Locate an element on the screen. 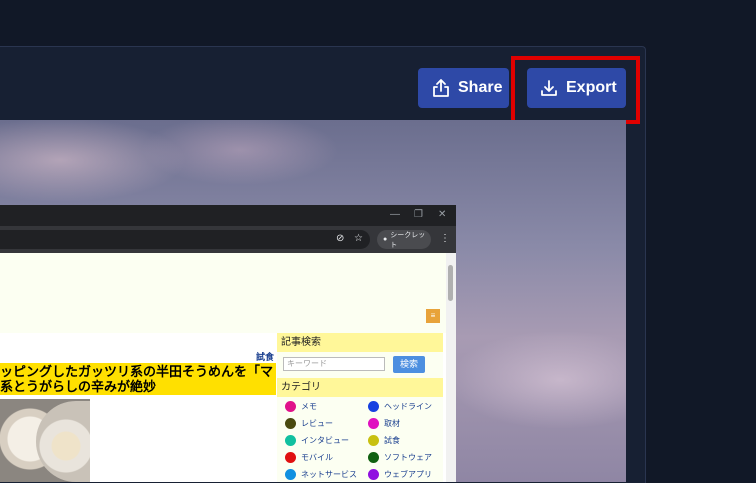  maximize-icon: ❐ is located at coordinates (418, 214).